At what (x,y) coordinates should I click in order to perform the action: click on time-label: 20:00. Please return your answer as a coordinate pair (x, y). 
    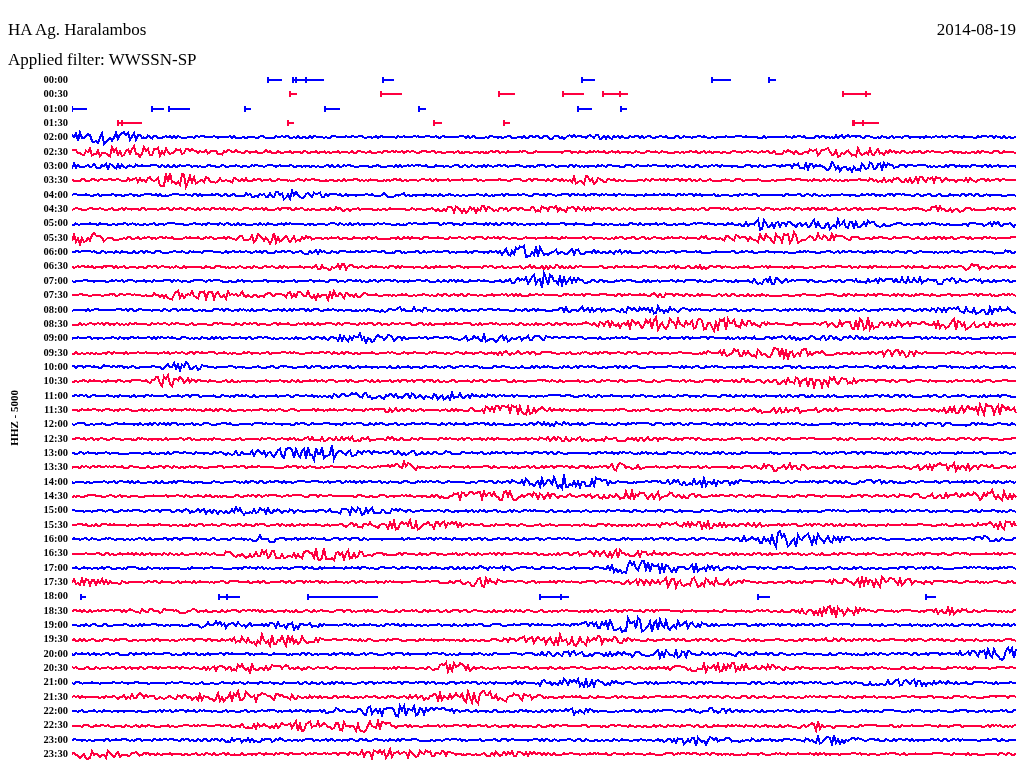
    Looking at the image, I should click on (55, 653).